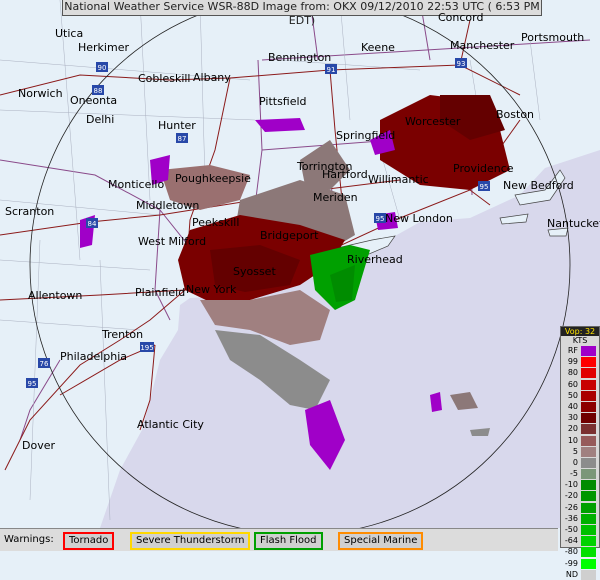 Image resolution: width=600 pixels, height=580 pixels. I want to click on legend-level-label: ND, so click(571, 574).